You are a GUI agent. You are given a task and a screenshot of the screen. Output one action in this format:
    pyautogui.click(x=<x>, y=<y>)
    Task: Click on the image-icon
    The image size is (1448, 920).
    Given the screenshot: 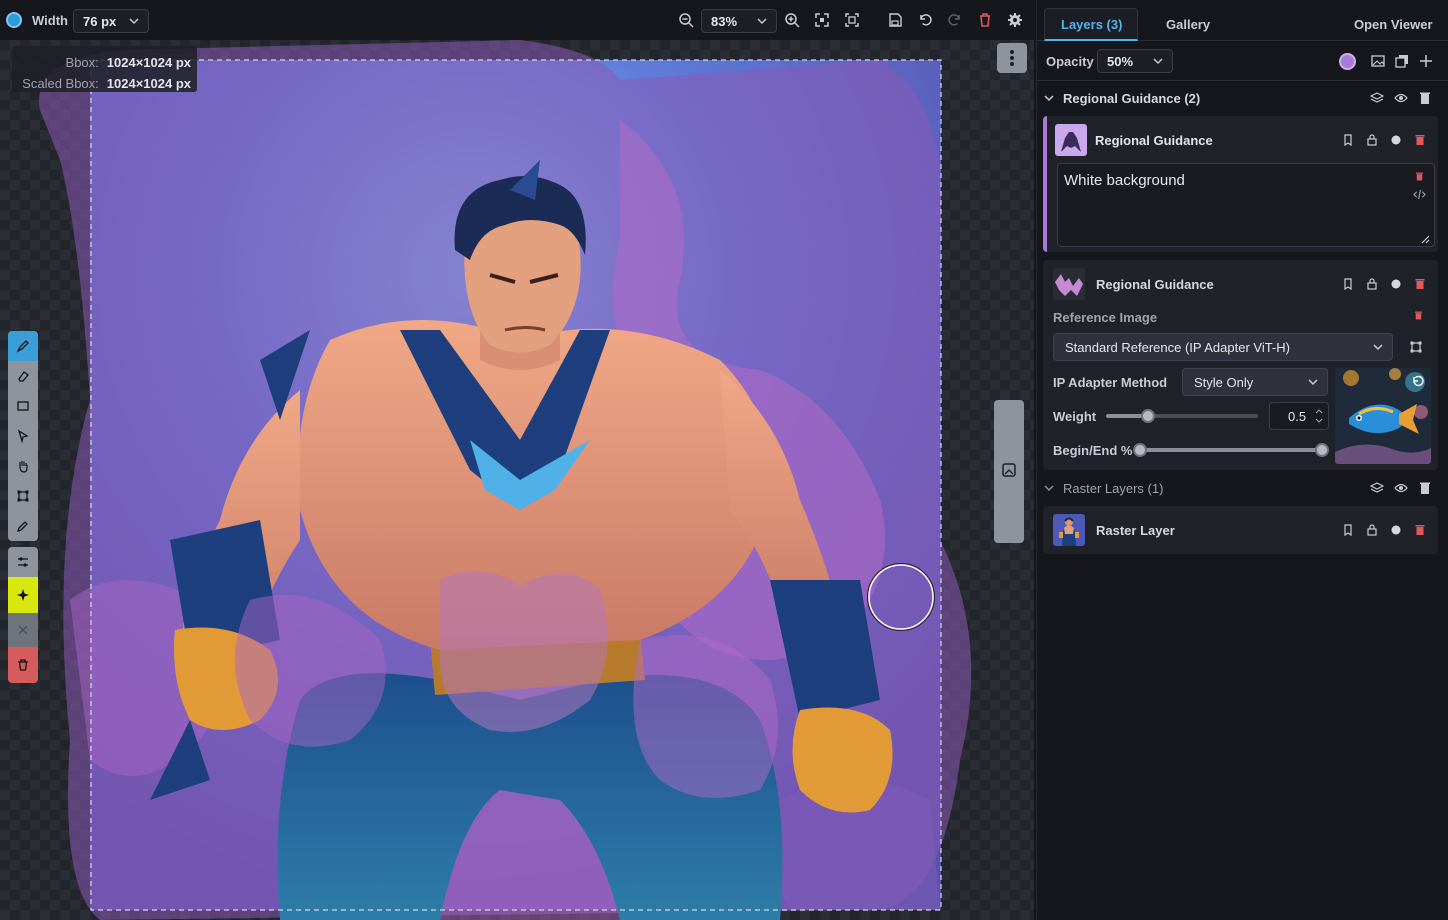 What is the action you would take?
    pyautogui.click(x=1378, y=61)
    